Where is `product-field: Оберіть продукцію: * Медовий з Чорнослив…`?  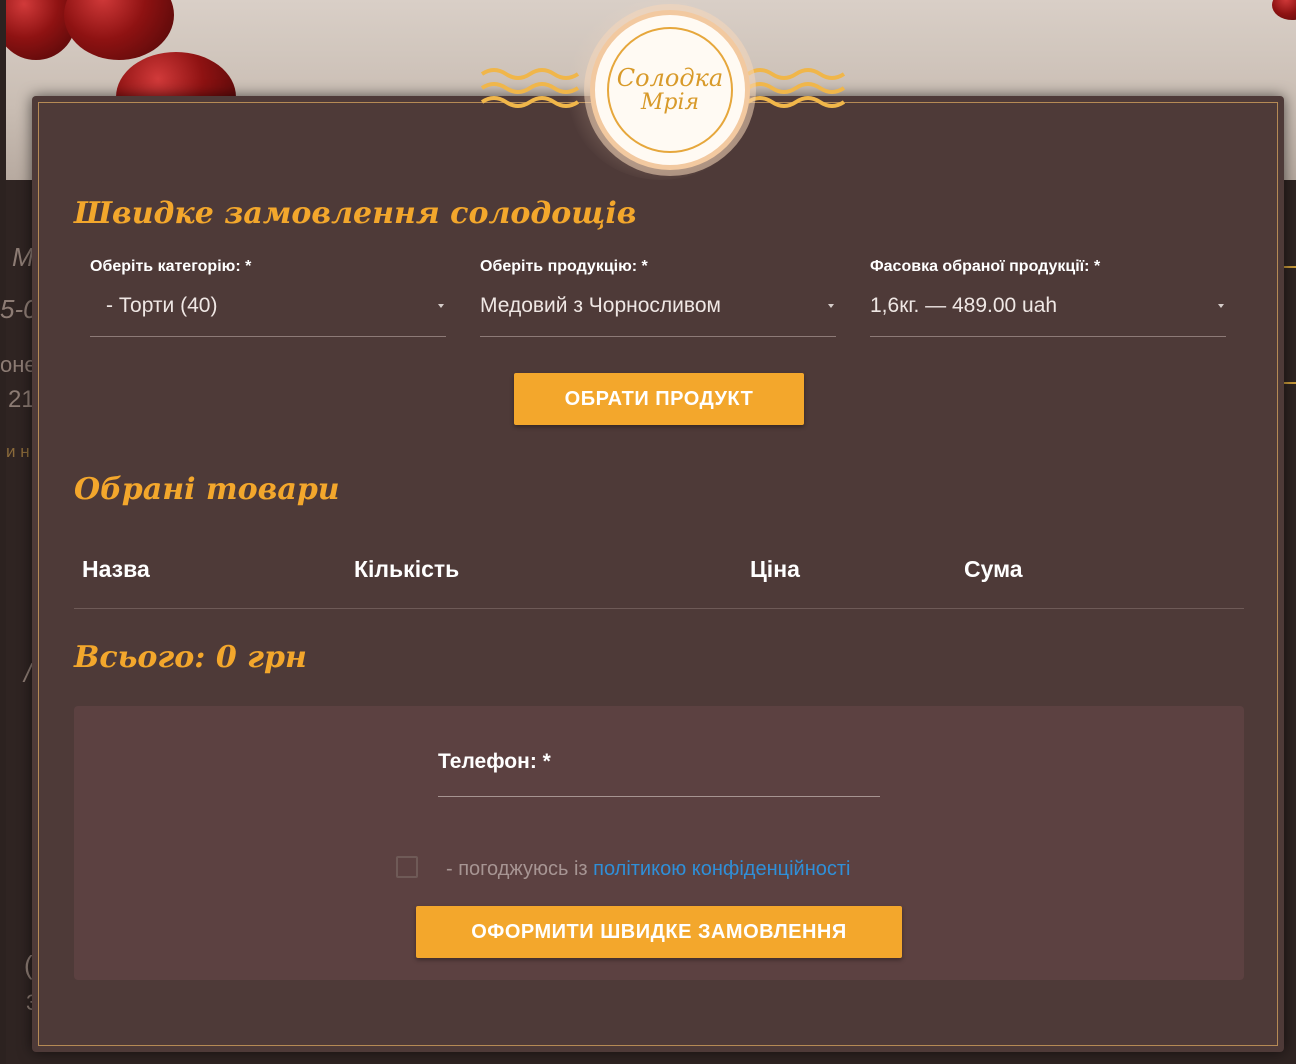
product-field: Оберіть продукцію: * Медовий з Чорнослив… is located at coordinates (658, 297).